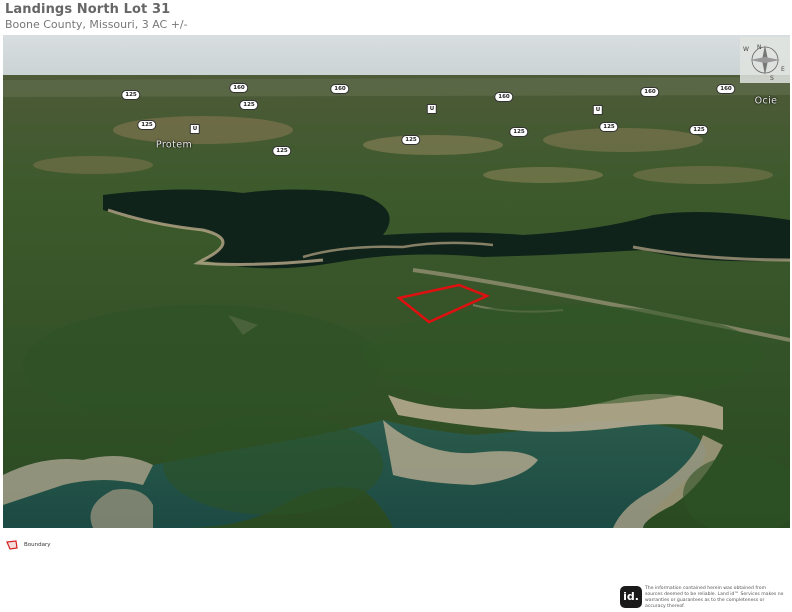 Image resolution: width=792 pixels, height=612 pixels. What do you see at coordinates (88, 9) in the screenshot?
I see `page-title: Landings North Lot 31` at bounding box center [88, 9].